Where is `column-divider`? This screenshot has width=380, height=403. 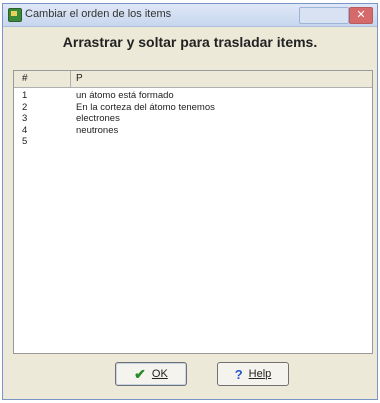
column-divider is located at coordinates (70, 79).